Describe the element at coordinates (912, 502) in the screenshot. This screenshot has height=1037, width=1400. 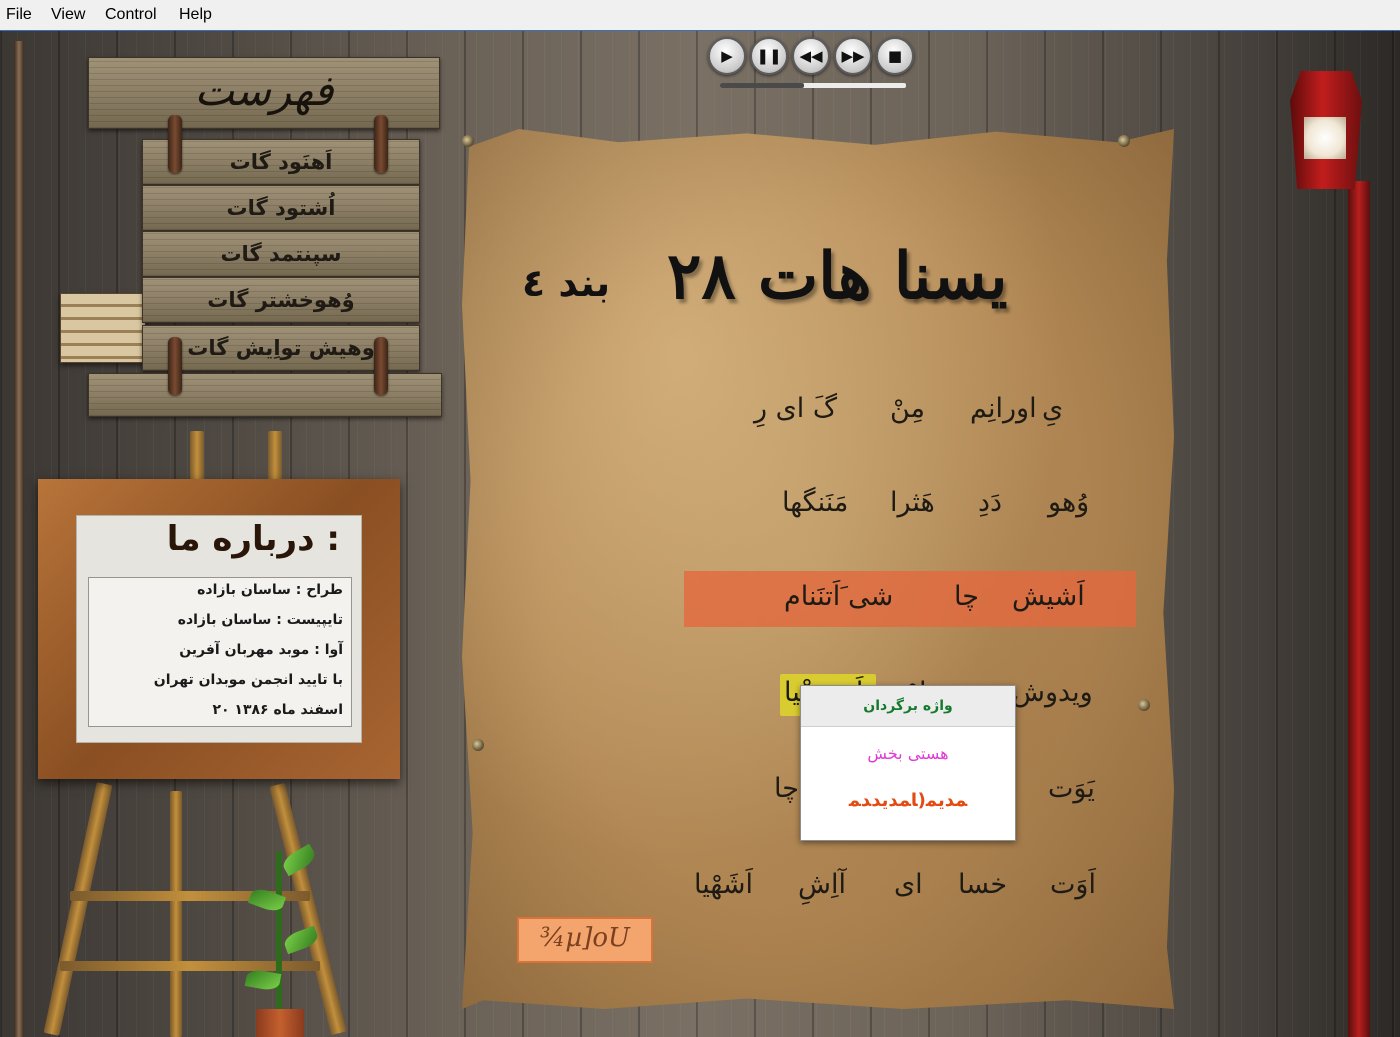
I see `verse-word: هَثرا` at that location.